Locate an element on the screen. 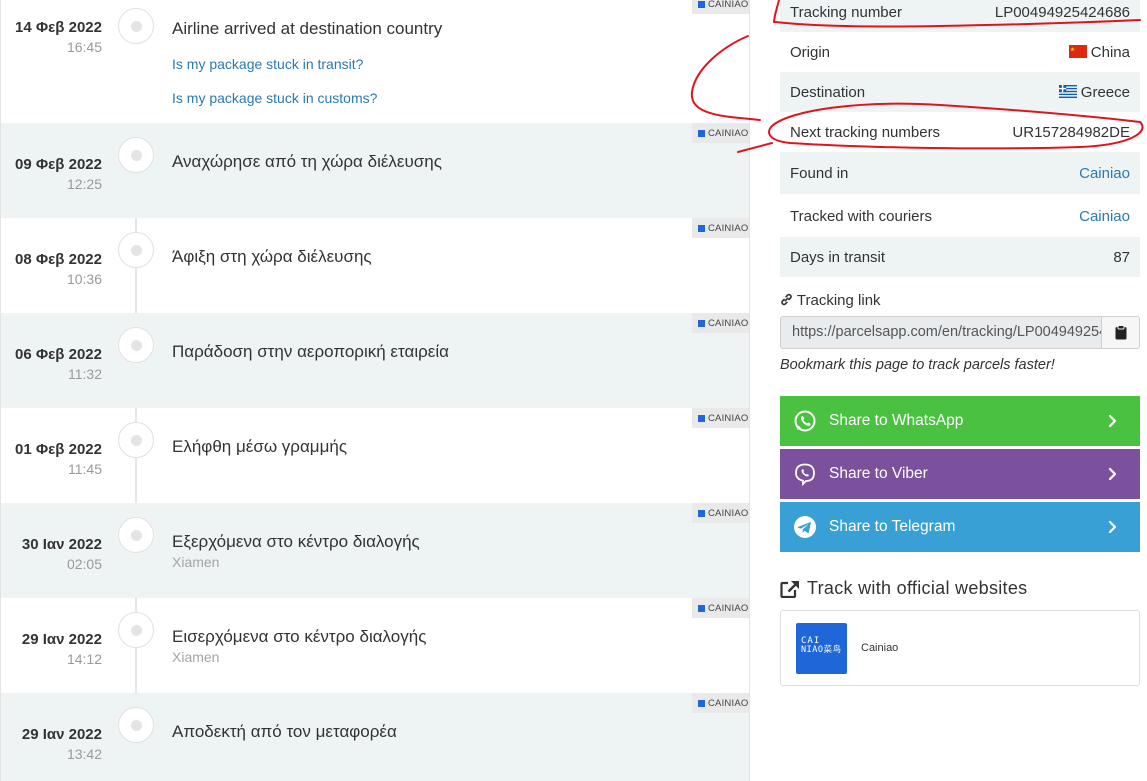 This screenshot has width=1147, height=781. event-title: Παράδοση στην αεροπορική εταιρεία is located at coordinates (310, 351).